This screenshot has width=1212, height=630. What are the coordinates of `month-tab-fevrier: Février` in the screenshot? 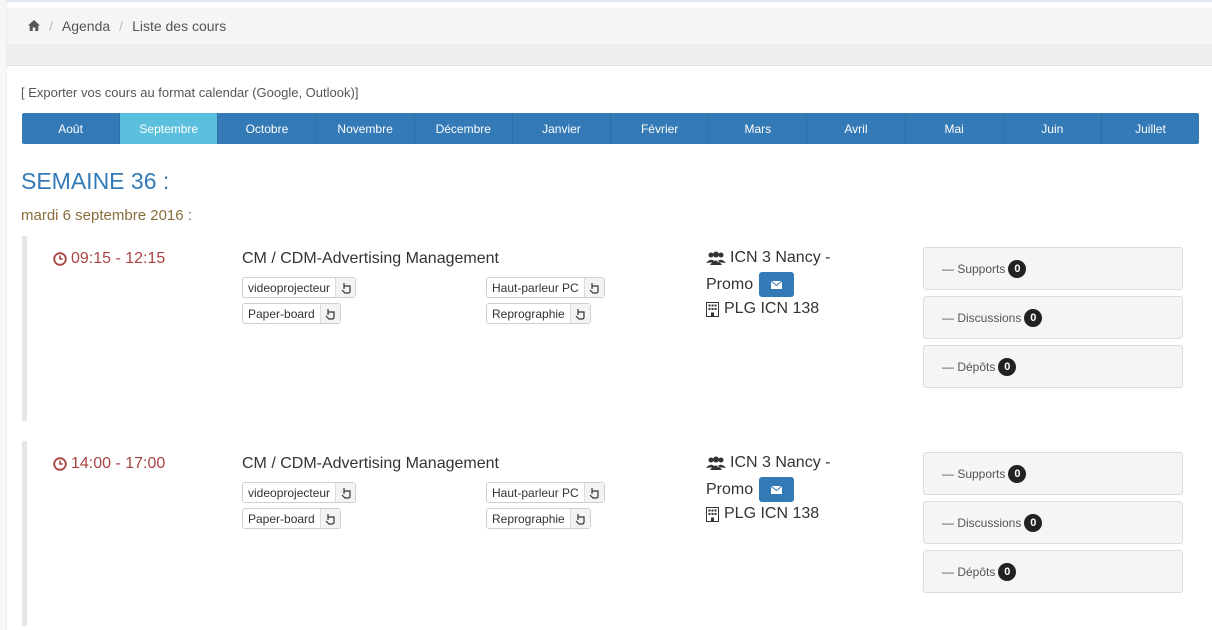 It's located at (660, 128).